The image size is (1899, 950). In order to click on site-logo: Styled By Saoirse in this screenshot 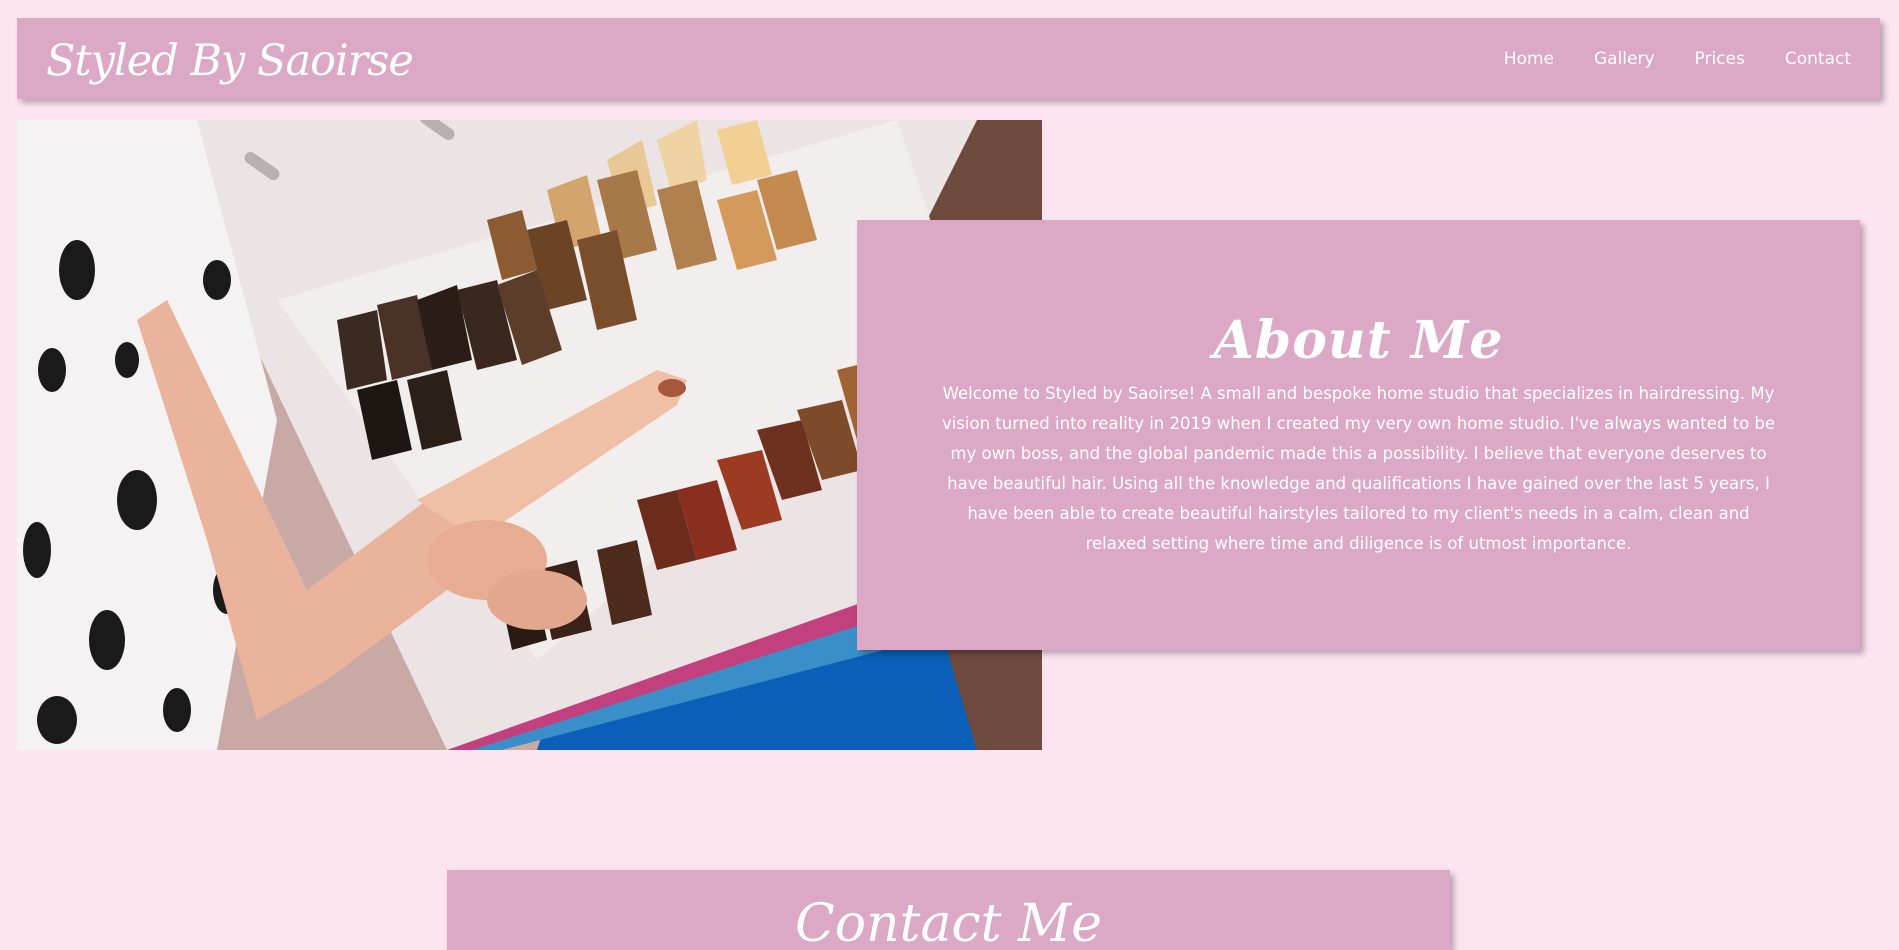, I will do `click(230, 61)`.